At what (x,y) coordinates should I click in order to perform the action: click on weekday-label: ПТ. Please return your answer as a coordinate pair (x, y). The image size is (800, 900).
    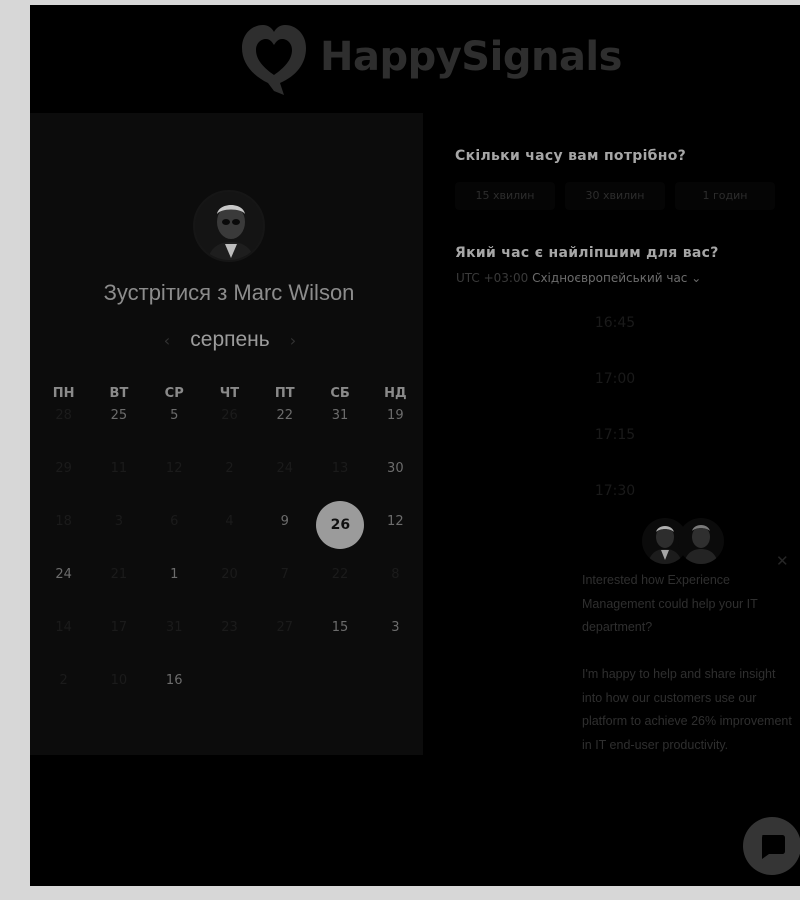
    Looking at the image, I should click on (284, 393).